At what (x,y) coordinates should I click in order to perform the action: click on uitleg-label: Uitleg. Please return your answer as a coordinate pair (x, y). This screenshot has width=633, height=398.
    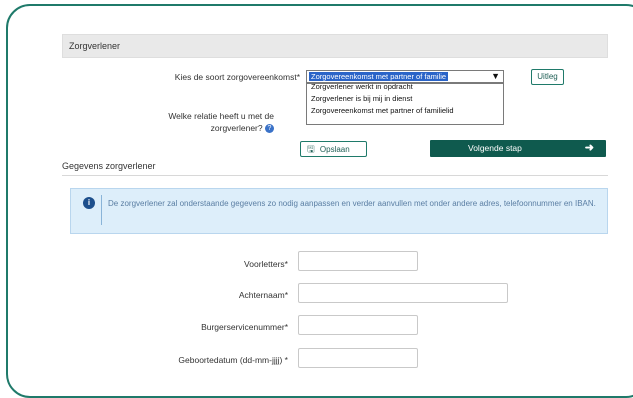
    Looking at the image, I should click on (547, 76).